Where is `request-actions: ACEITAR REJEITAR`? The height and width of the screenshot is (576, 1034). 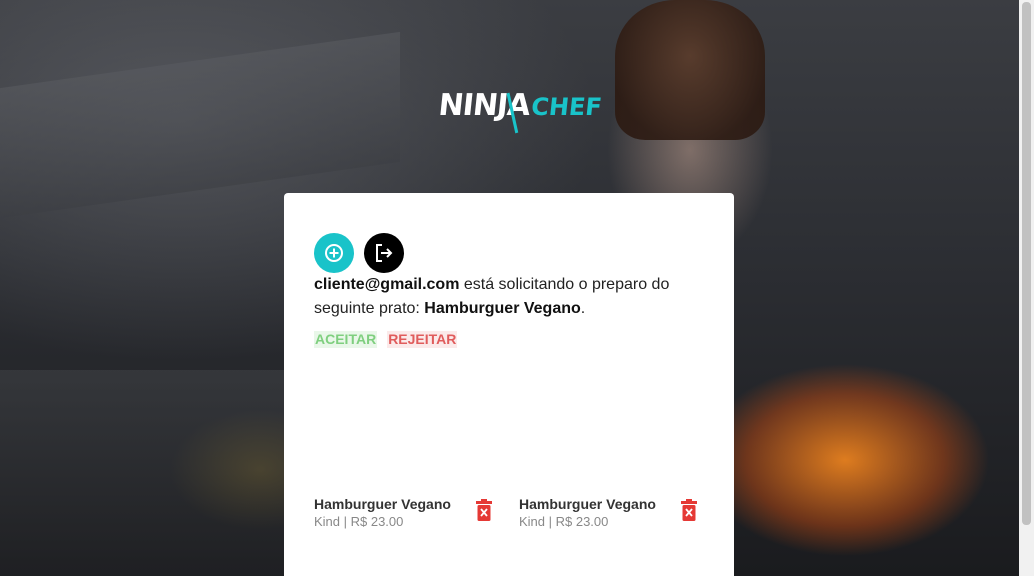 request-actions: ACEITAR REJEITAR is located at coordinates (386, 339).